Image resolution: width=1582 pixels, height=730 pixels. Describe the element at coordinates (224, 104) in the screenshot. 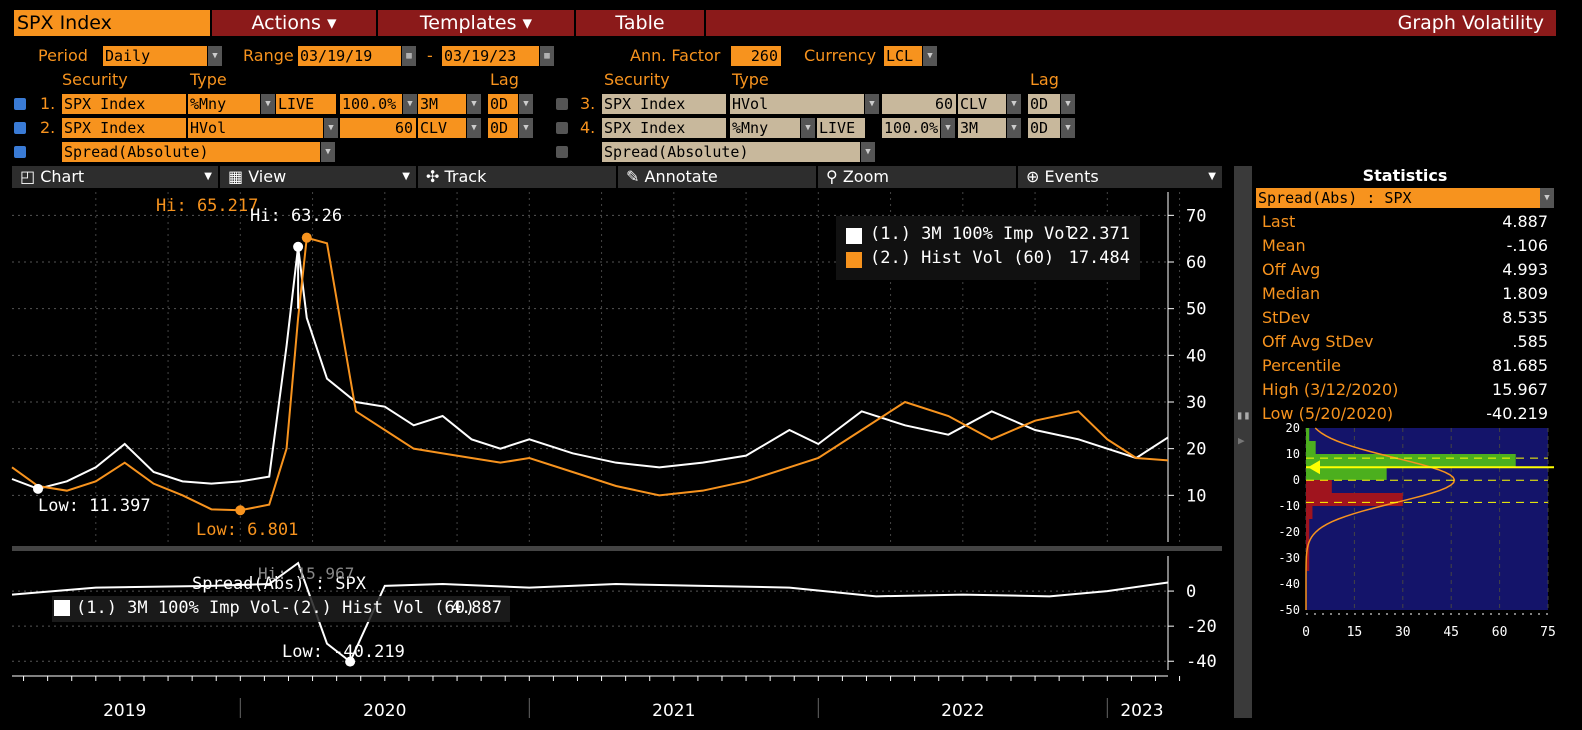

I see `row1-type-select: %Mny` at that location.